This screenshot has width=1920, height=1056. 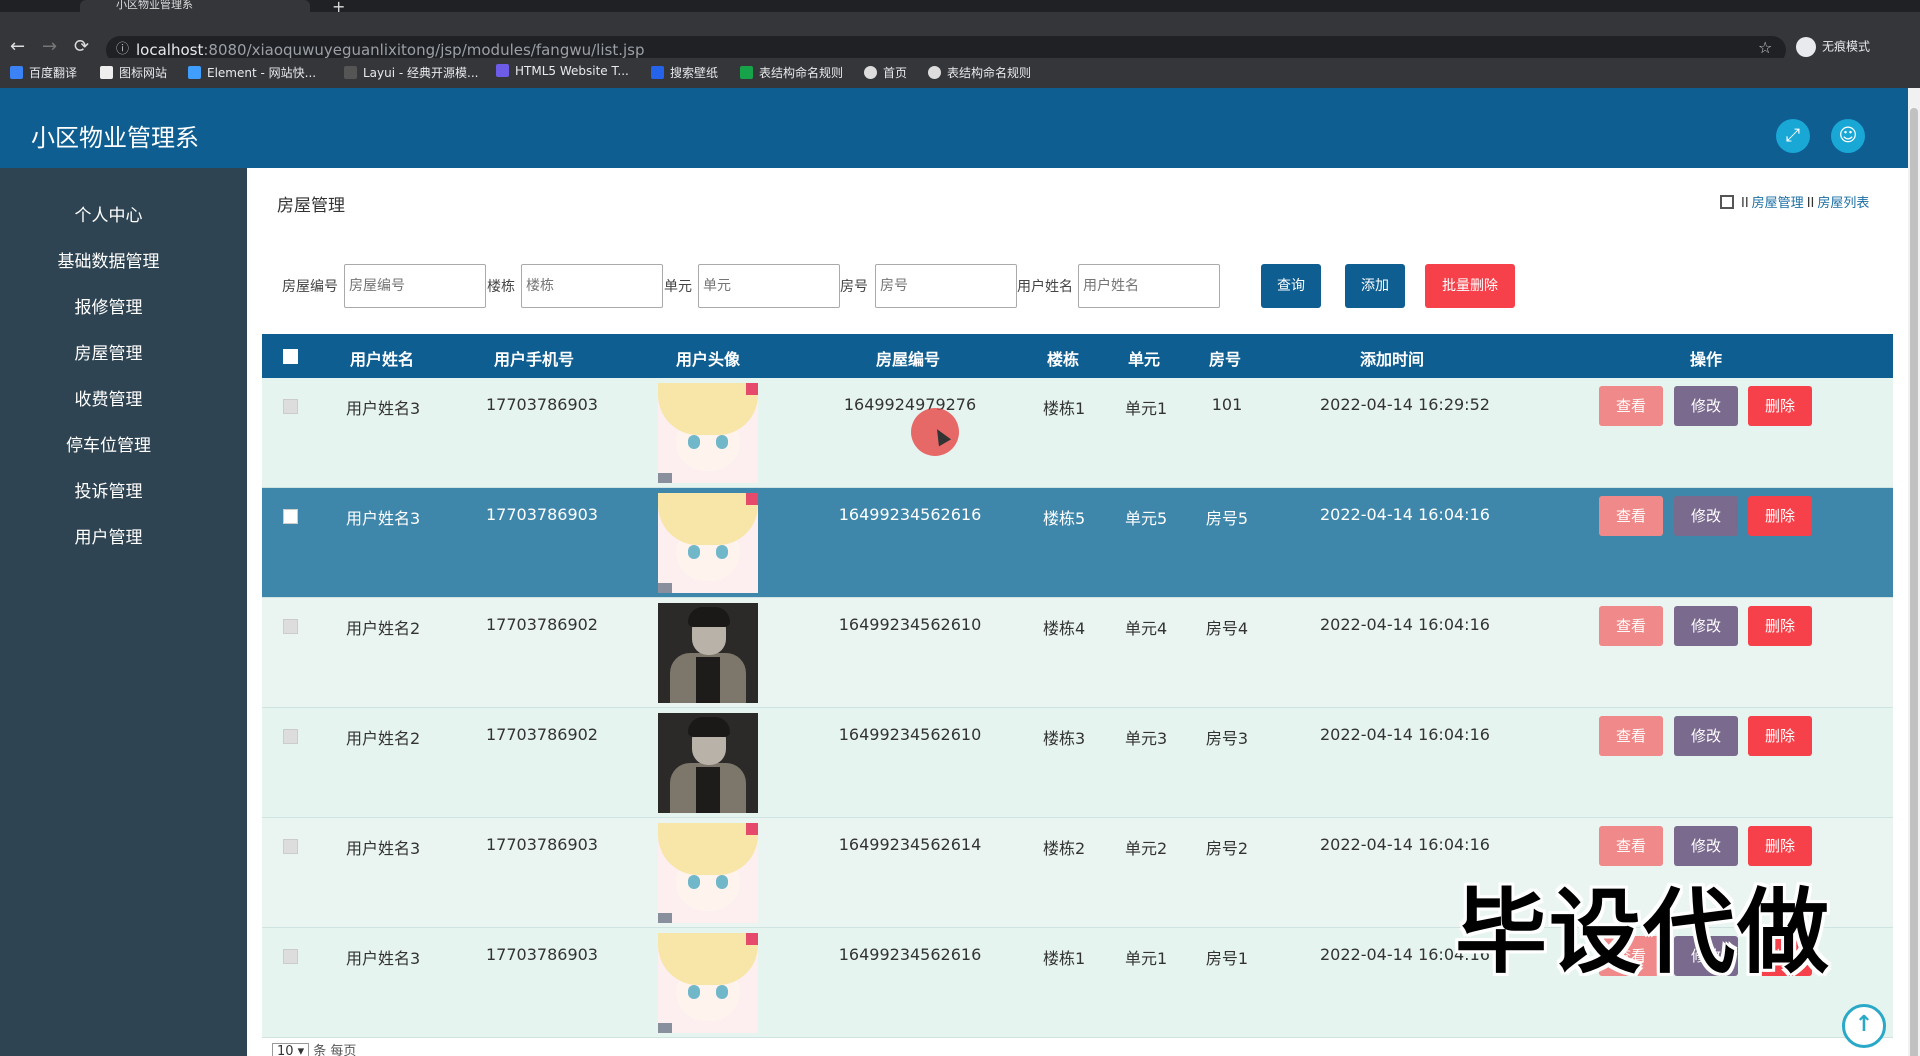 I want to click on sidebar-item-personal-center: 个人中心, so click(x=108, y=213).